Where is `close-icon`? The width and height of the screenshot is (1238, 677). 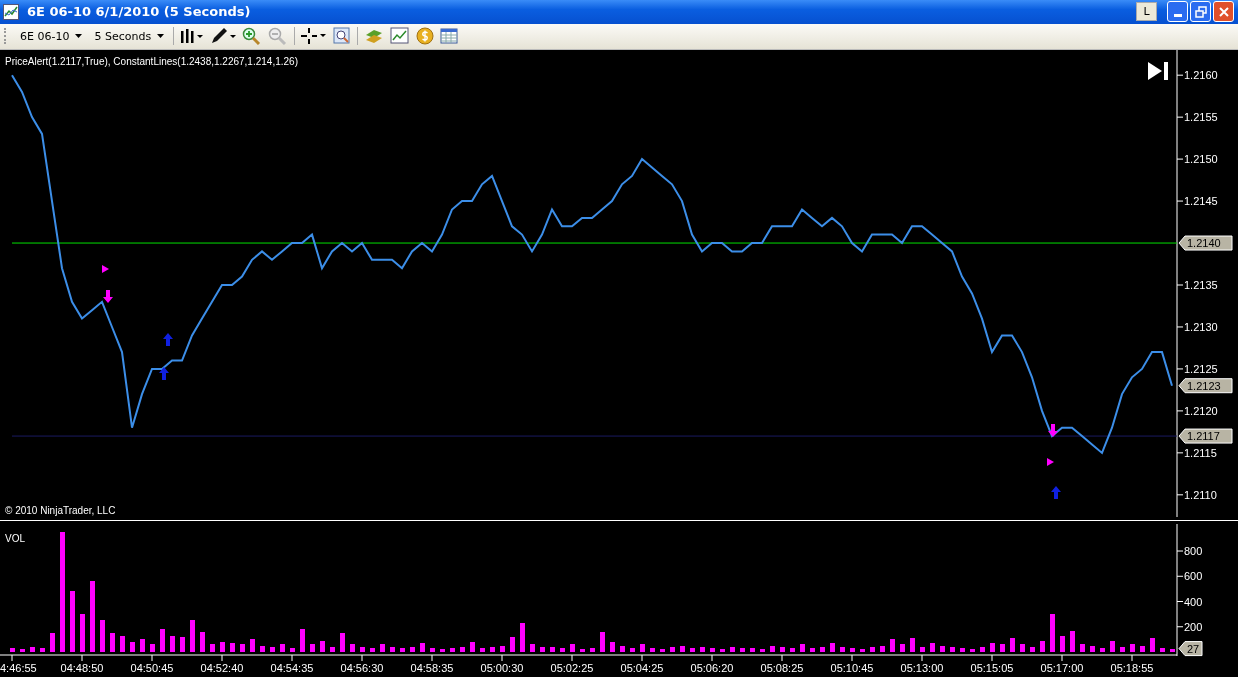 close-icon is located at coordinates (1223, 11).